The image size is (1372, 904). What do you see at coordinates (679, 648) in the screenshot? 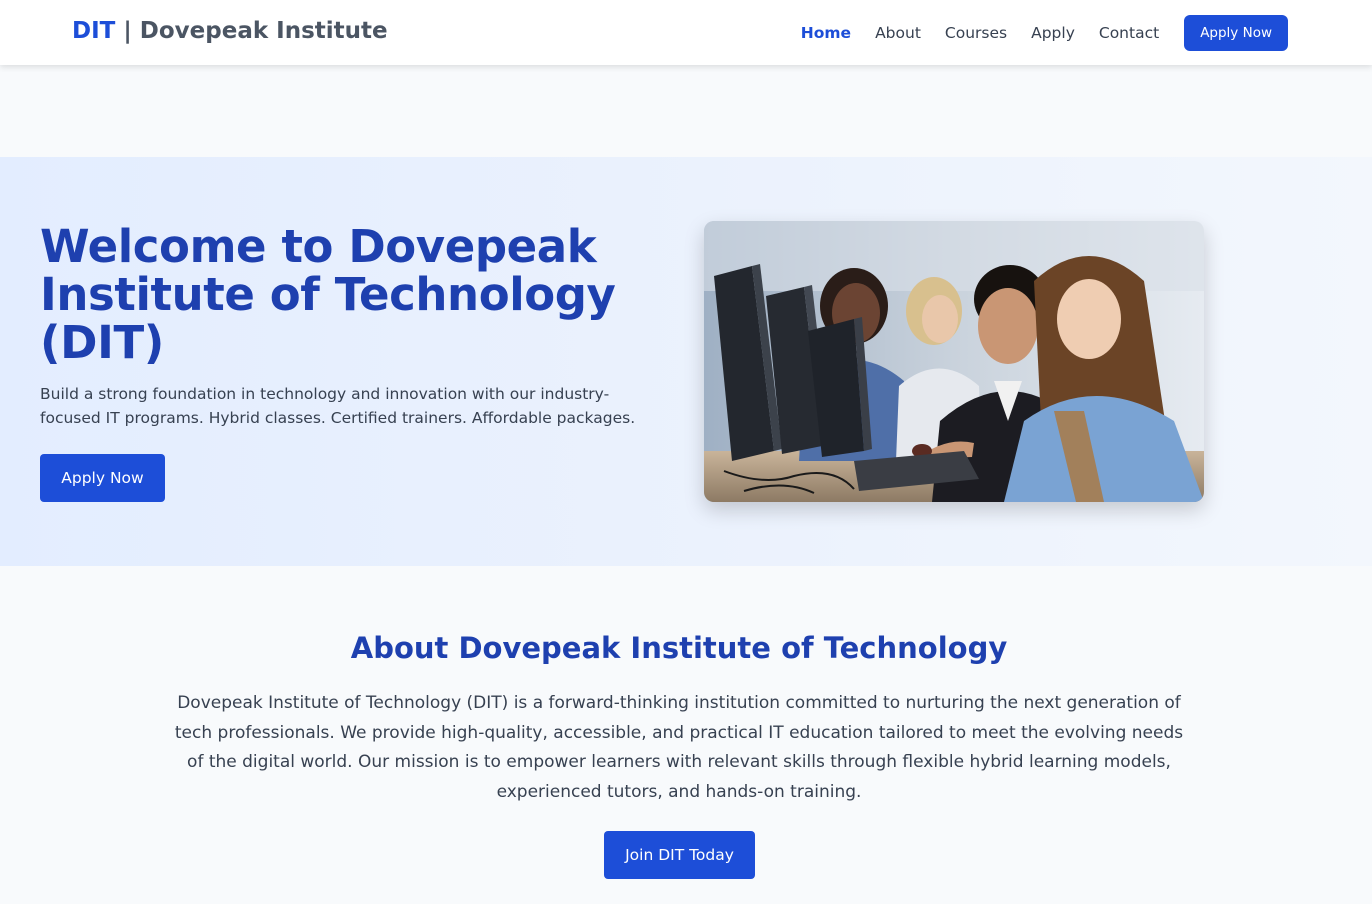
I see `about-title: About Dovepeak Institute of Technology` at bounding box center [679, 648].